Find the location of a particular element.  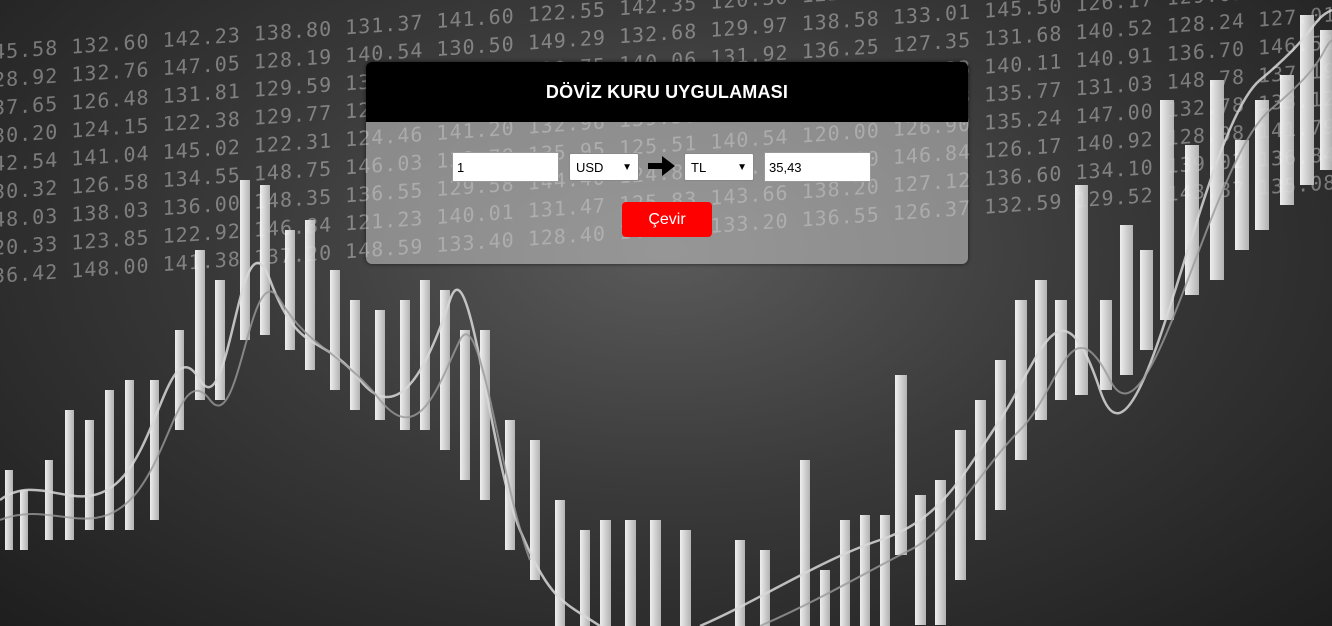

result-output is located at coordinates (817, 167).